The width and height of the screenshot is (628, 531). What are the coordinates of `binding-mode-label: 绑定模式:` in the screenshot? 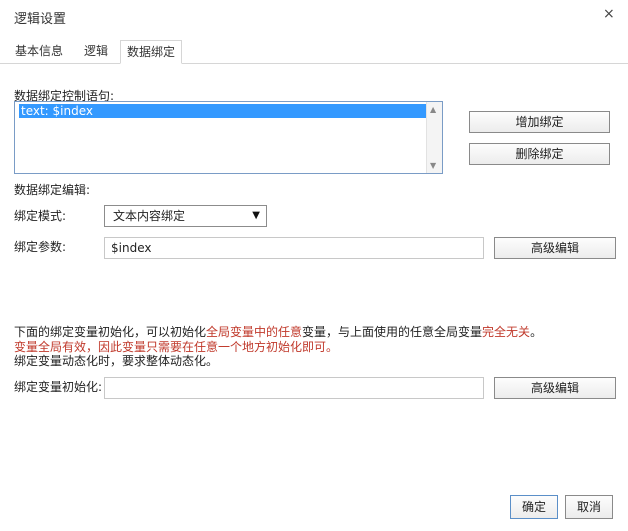 It's located at (40, 216).